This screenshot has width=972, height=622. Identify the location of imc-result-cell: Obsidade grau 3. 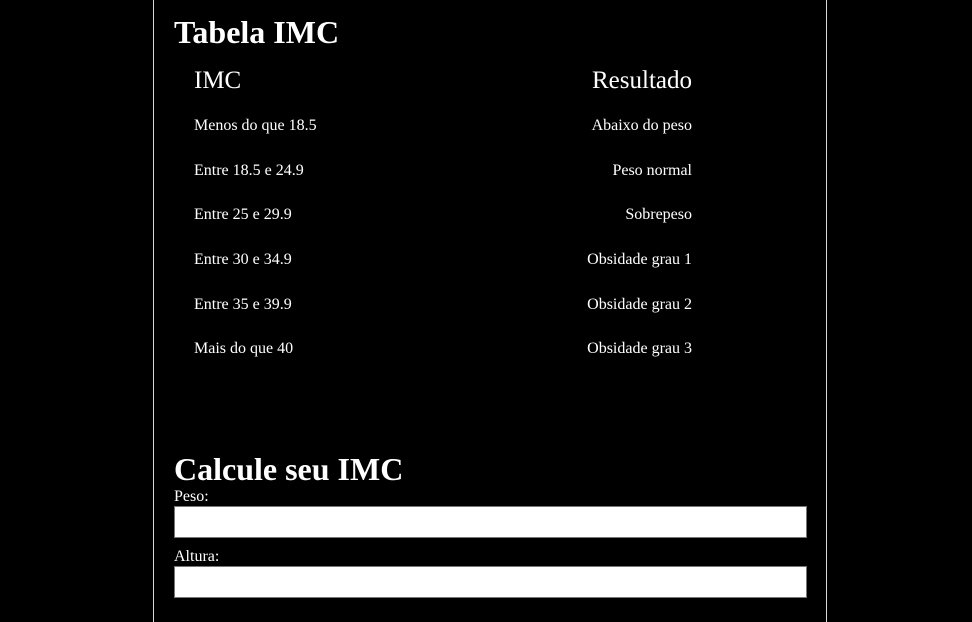
(639, 349).